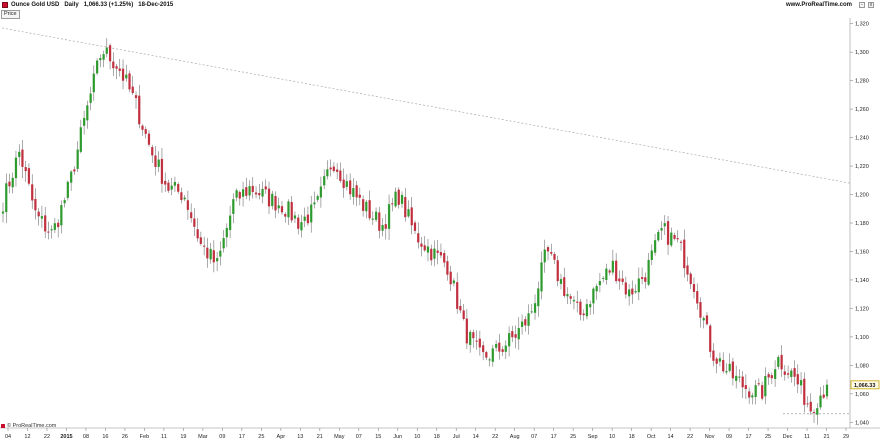 This screenshot has height=440, width=880. Describe the element at coordinates (261, 437) in the screenshot. I see `date-tick-label: 25` at that location.